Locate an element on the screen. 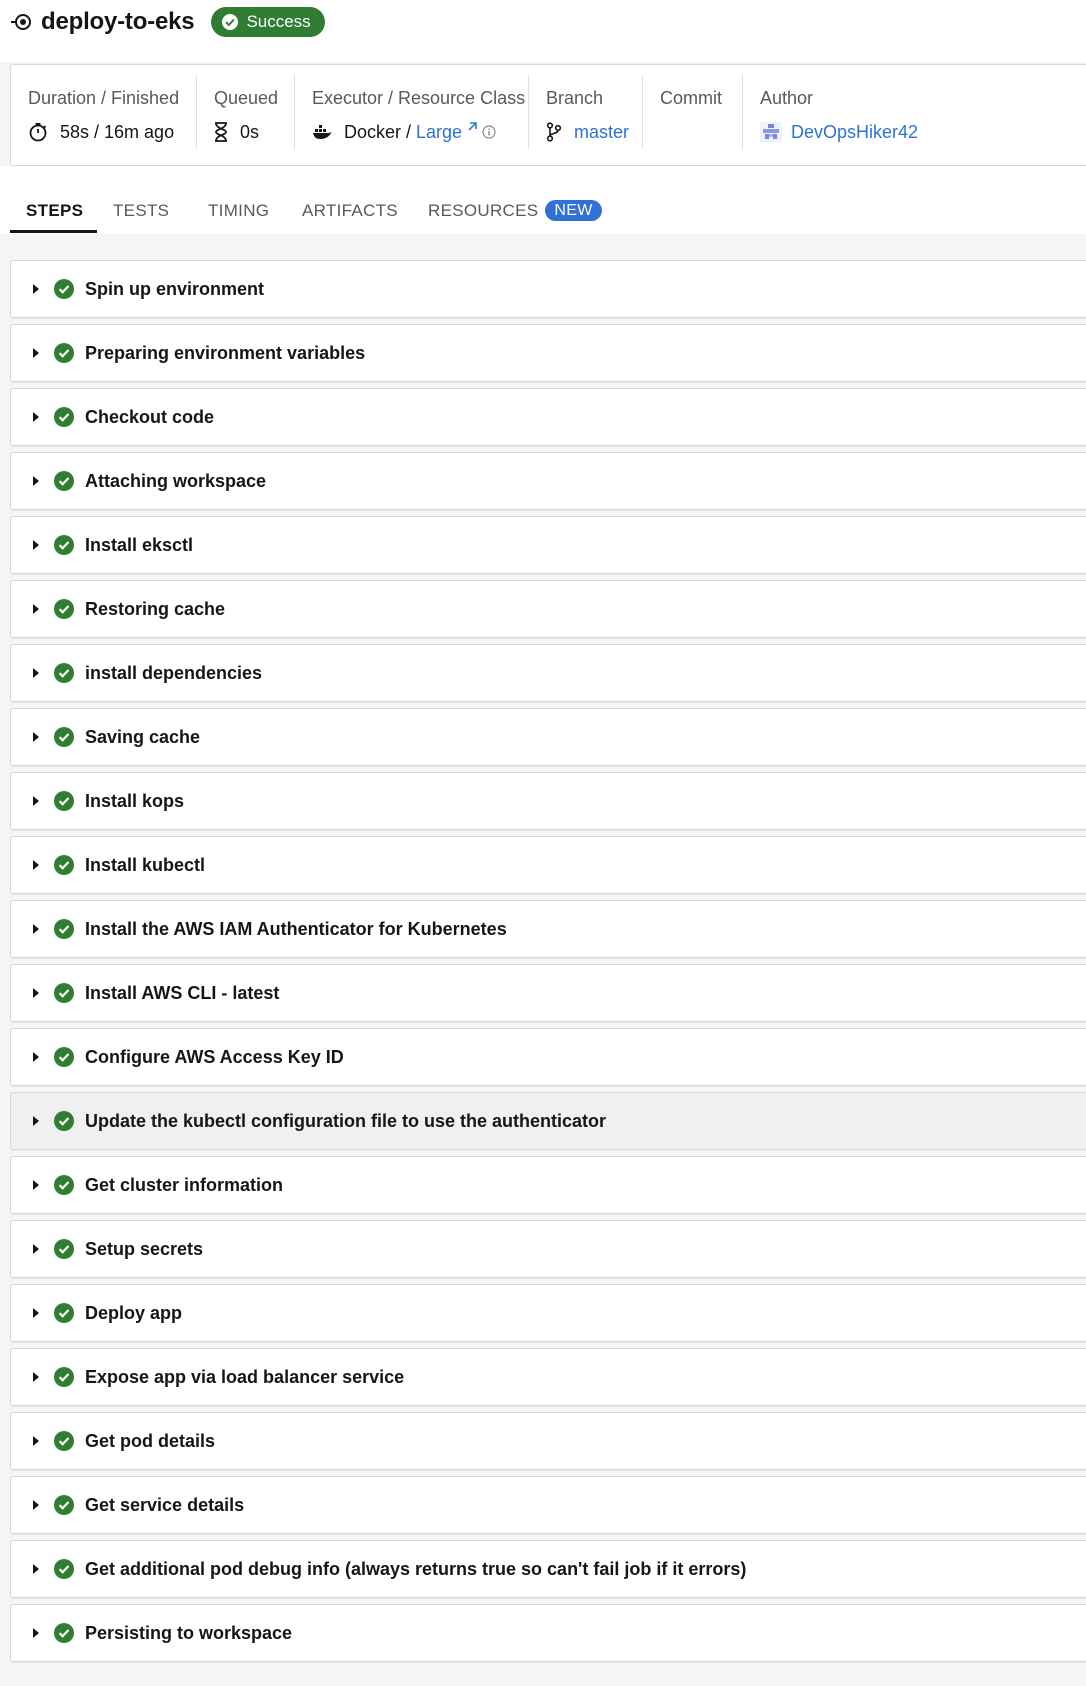  tab-timing: TIMING is located at coordinates (238, 211).